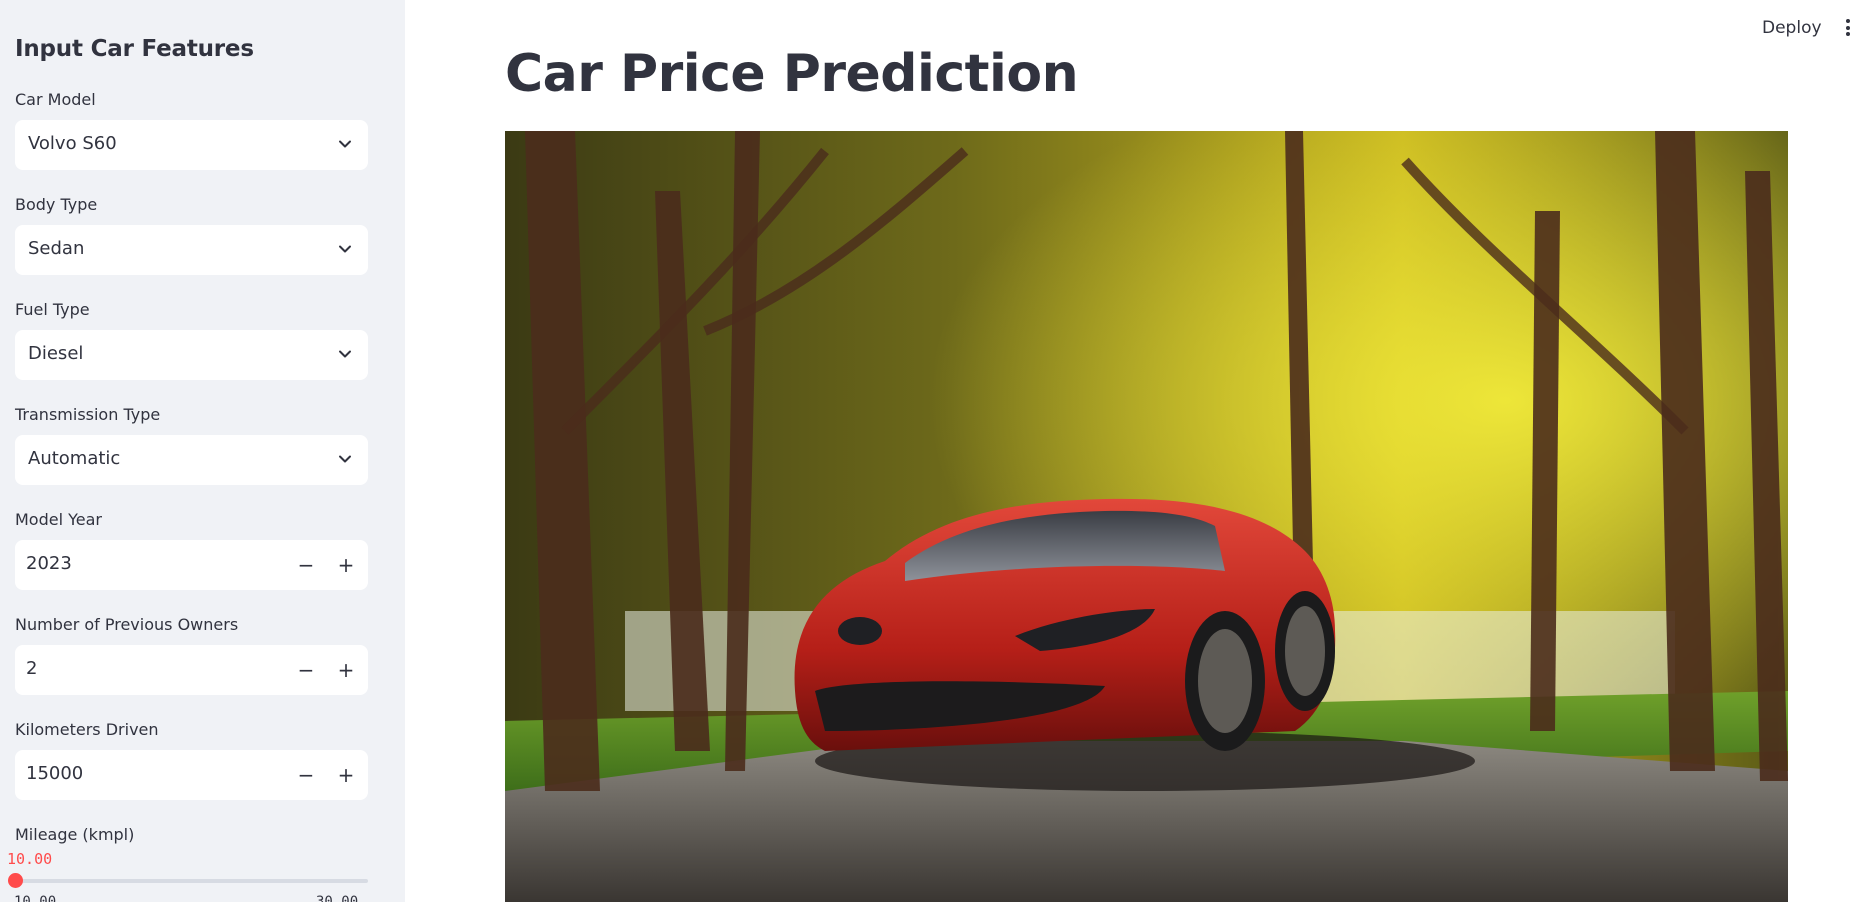 Image resolution: width=1865 pixels, height=902 pixels. What do you see at coordinates (35, 898) in the screenshot?
I see `mileage-slider-min: 10.00` at bounding box center [35, 898].